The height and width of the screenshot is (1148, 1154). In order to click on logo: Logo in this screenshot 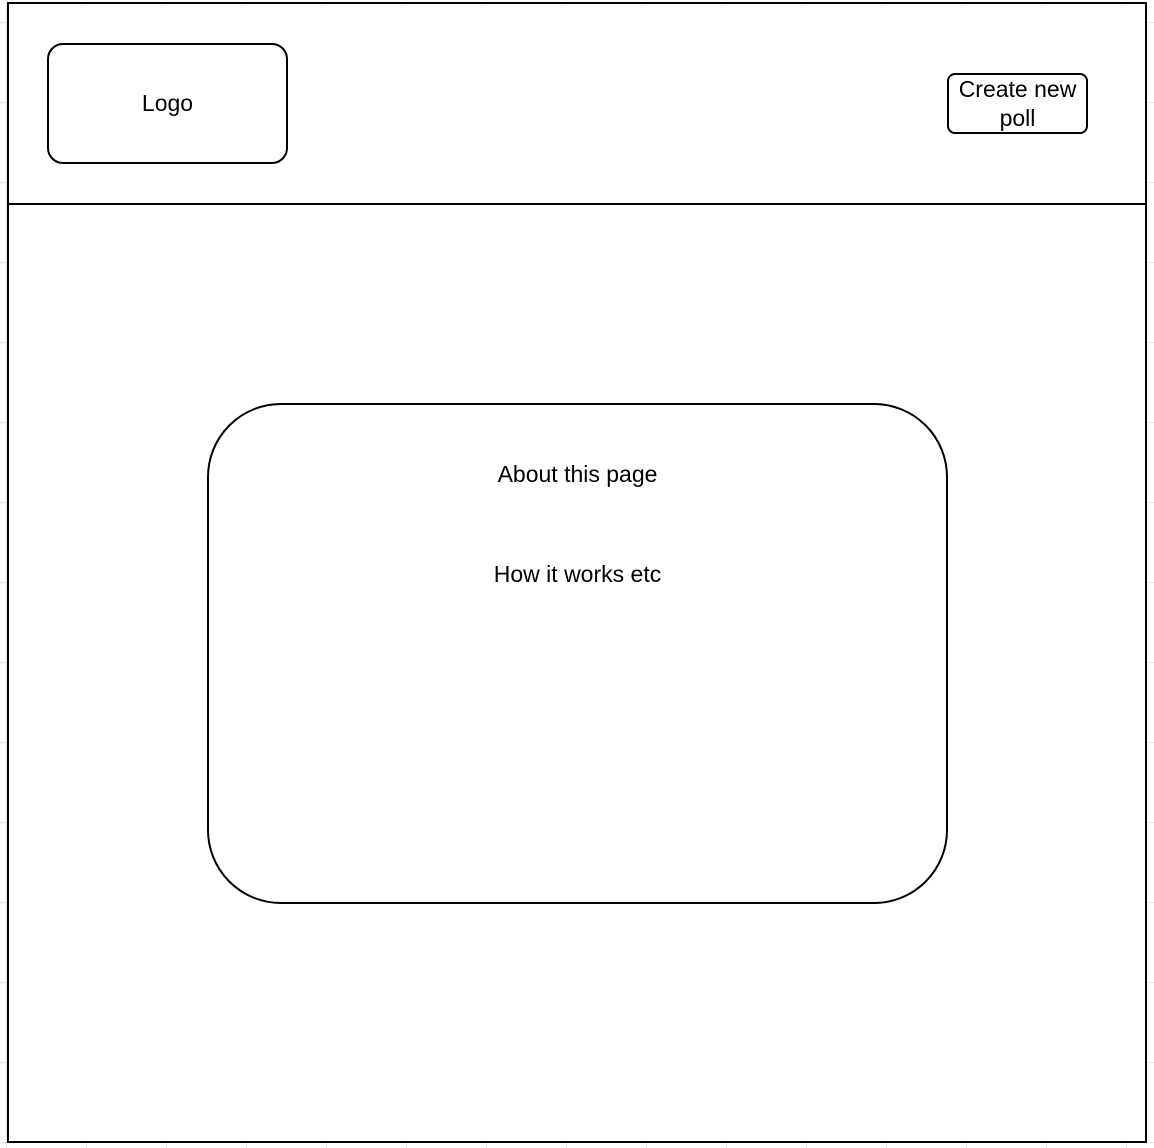, I will do `click(167, 103)`.